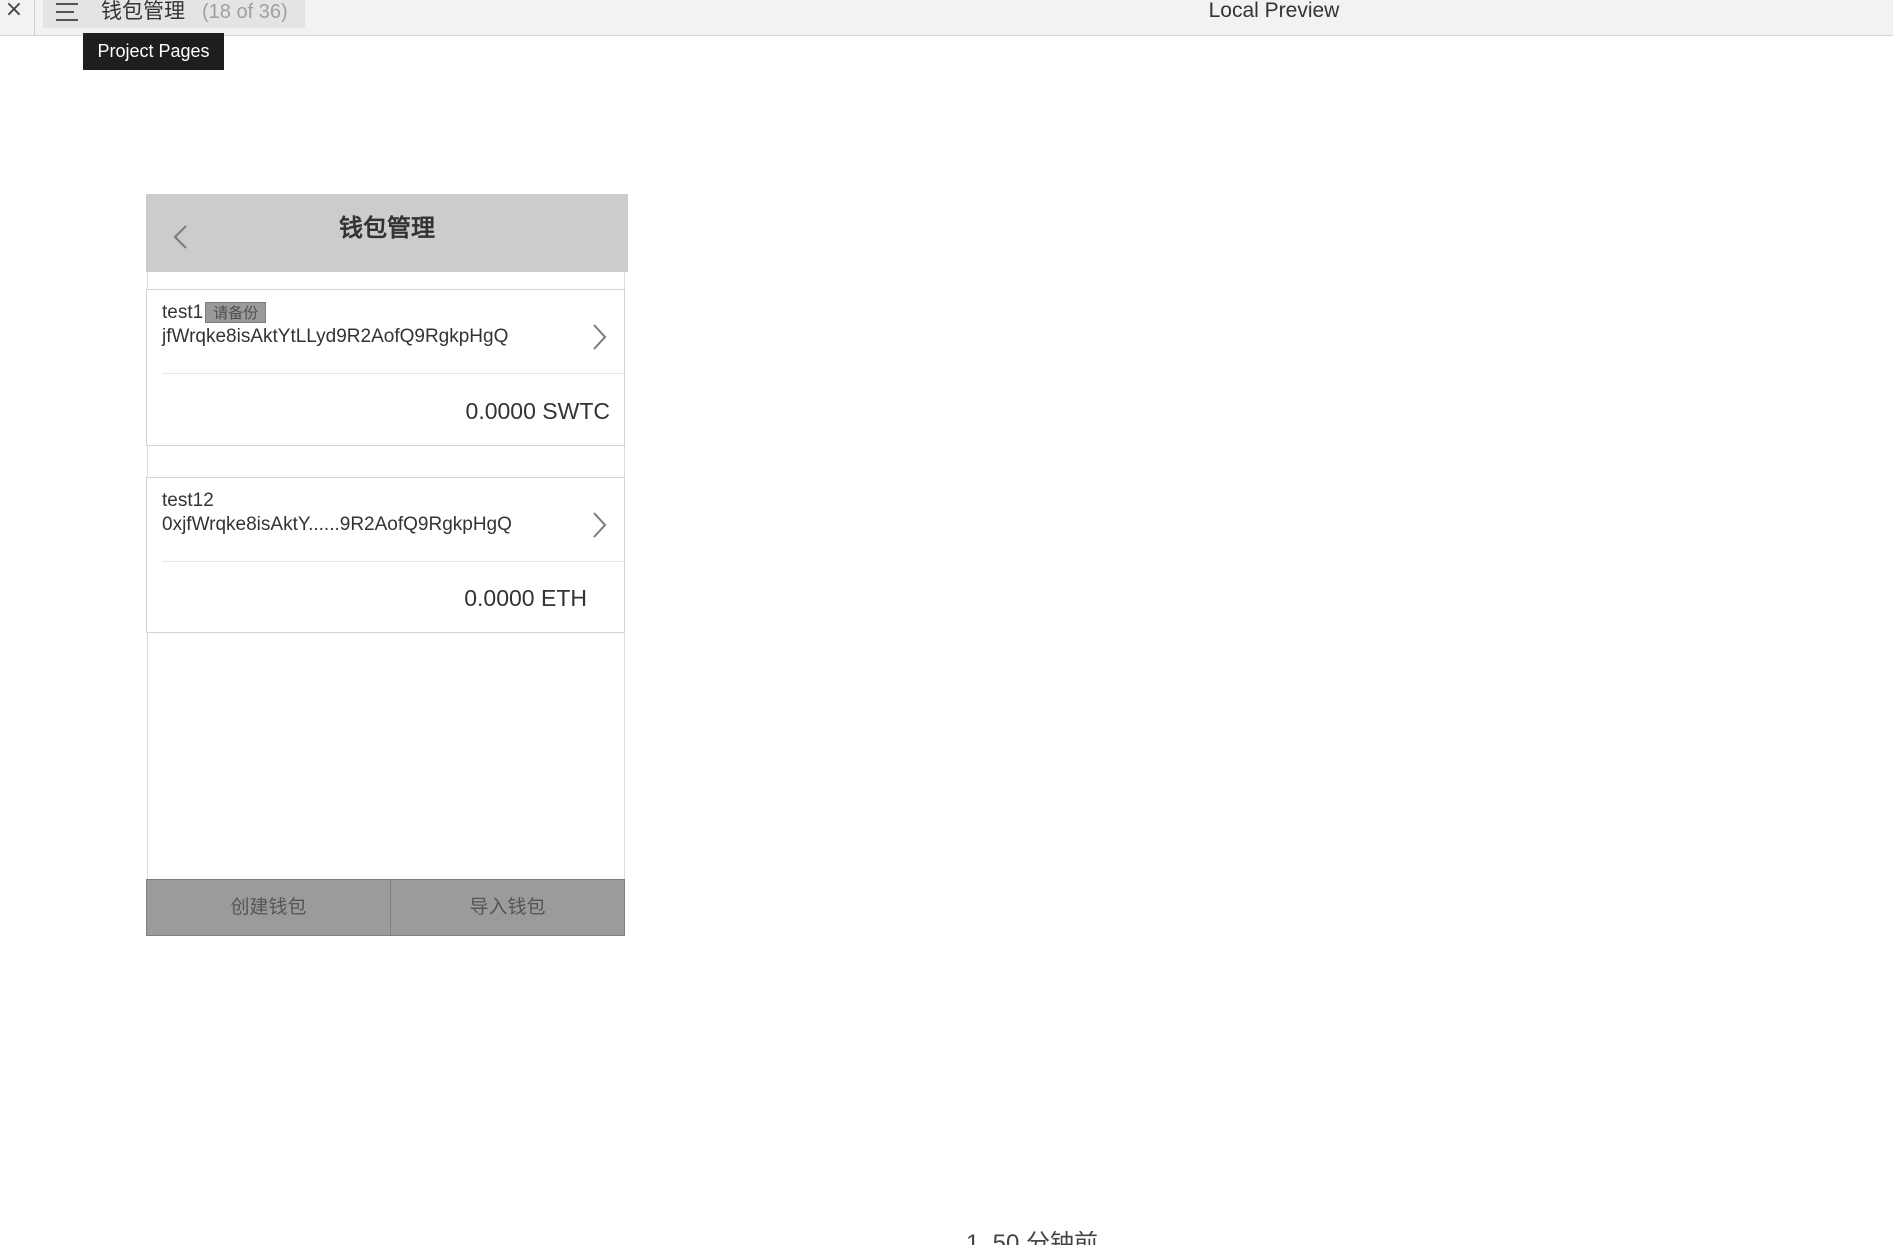 The image size is (1893, 1245). Describe the element at coordinates (335, 336) in the screenshot. I see `wallet-address: jfWrqke8isAktYtLLyd9R2AofQ9RgkpHgQ` at that location.